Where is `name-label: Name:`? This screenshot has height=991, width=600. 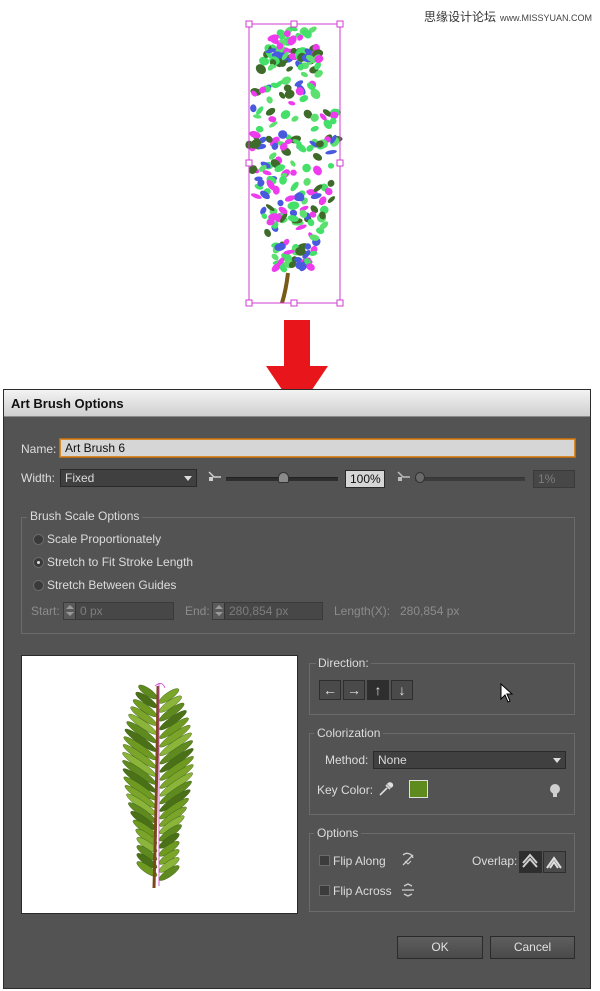 name-label: Name: is located at coordinates (39, 449).